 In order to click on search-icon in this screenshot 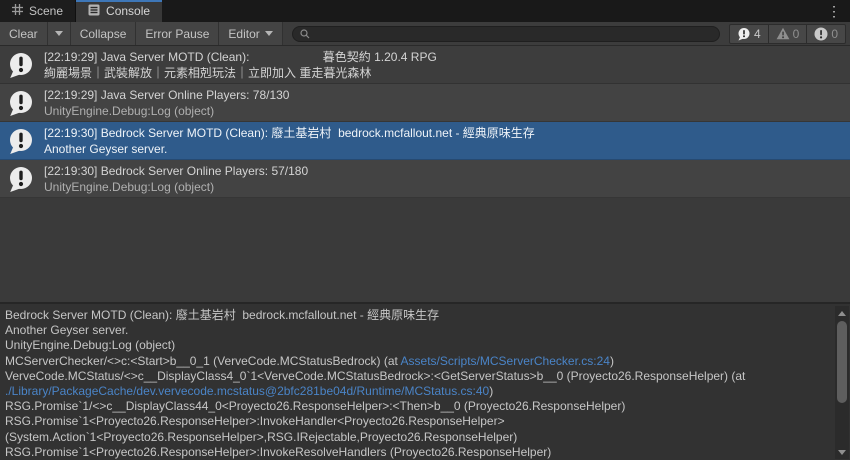, I will do `click(305, 33)`.